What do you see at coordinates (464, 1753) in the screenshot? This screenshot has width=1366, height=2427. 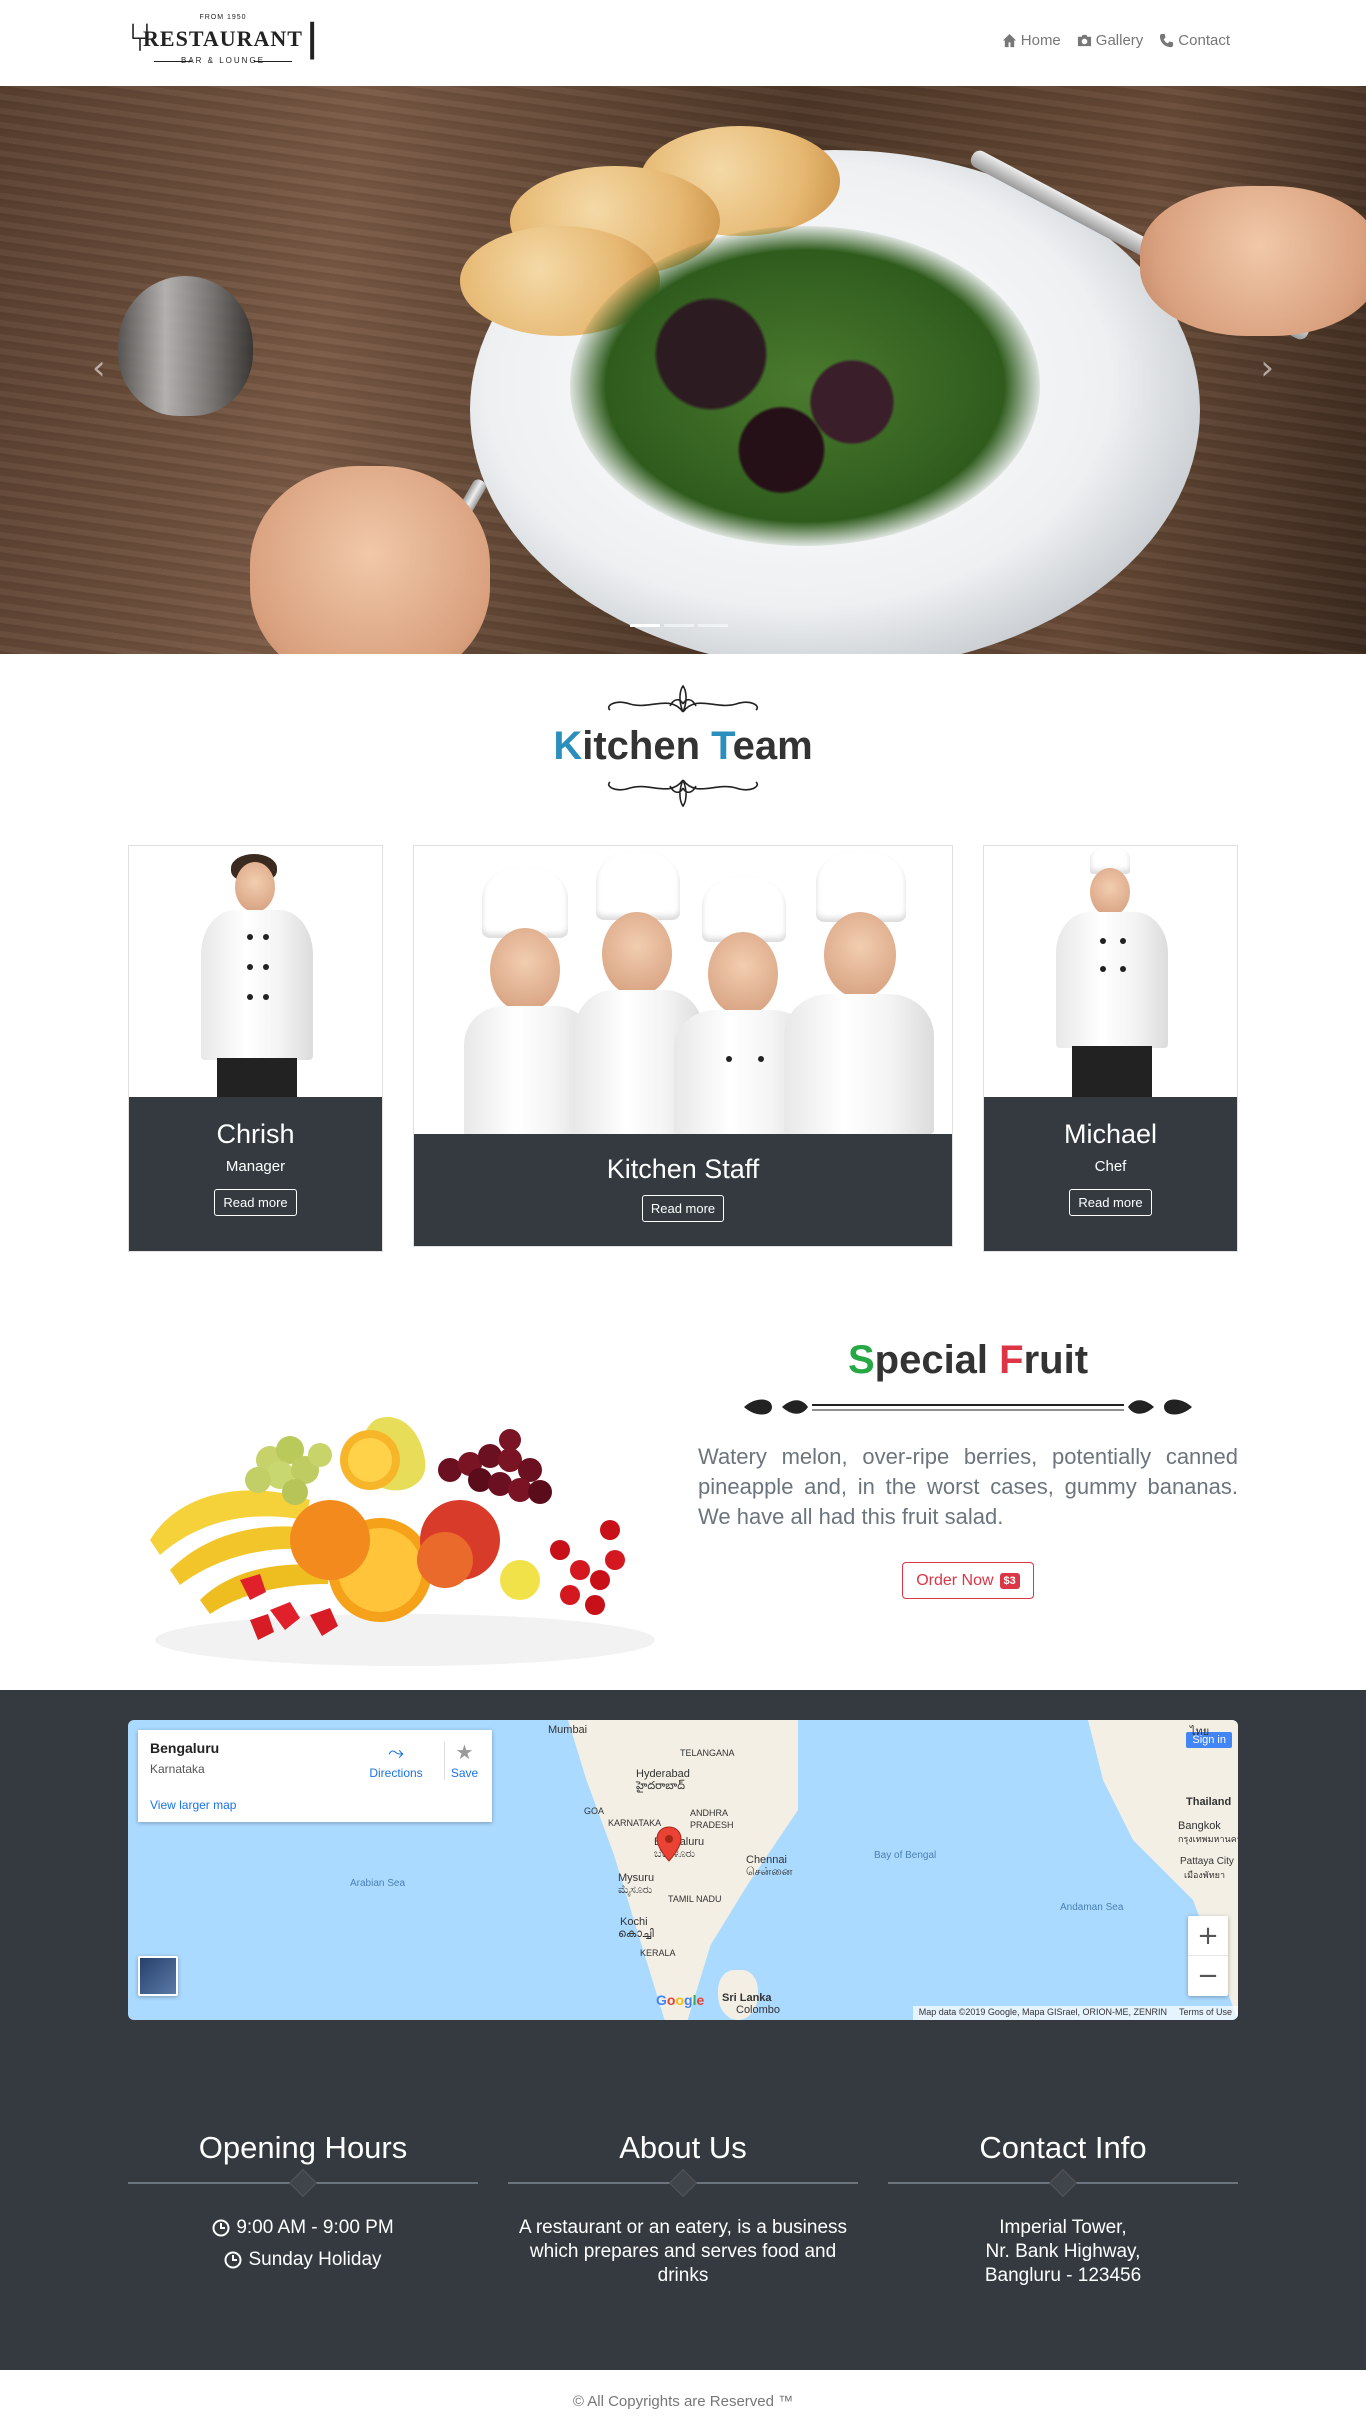 I see `star-icon: ★` at bounding box center [464, 1753].